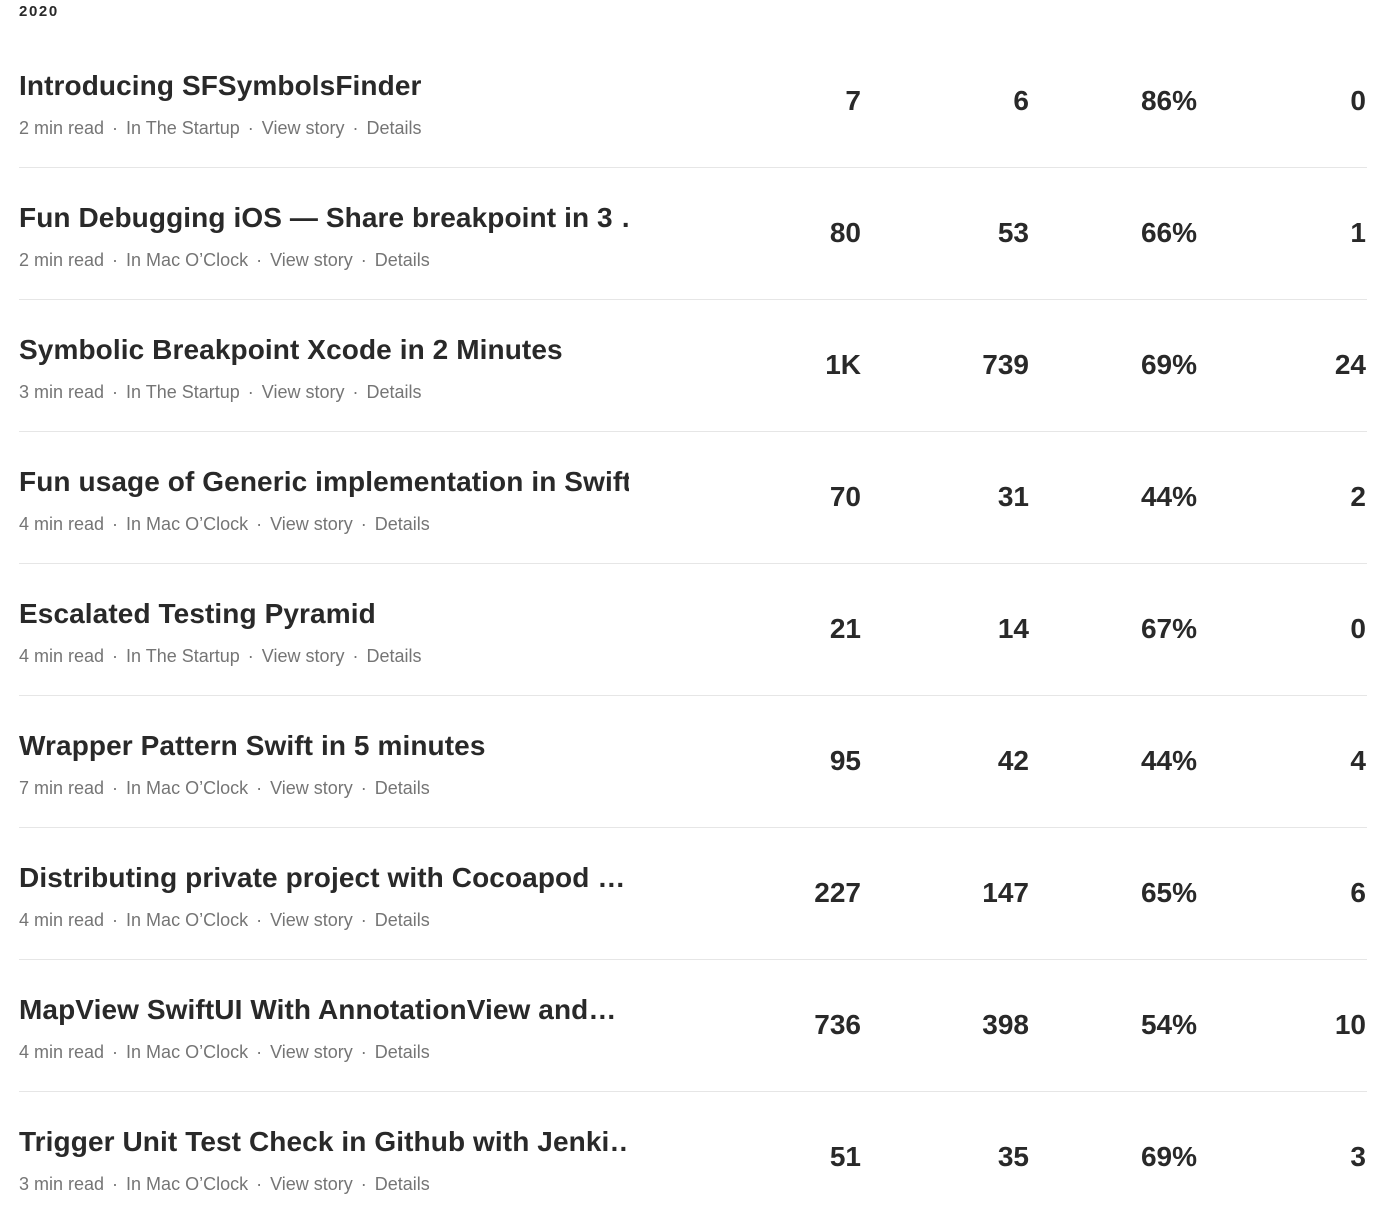 The image size is (1400, 1223). Describe the element at coordinates (837, 1024) in the screenshot. I see `views-count: 736` at that location.